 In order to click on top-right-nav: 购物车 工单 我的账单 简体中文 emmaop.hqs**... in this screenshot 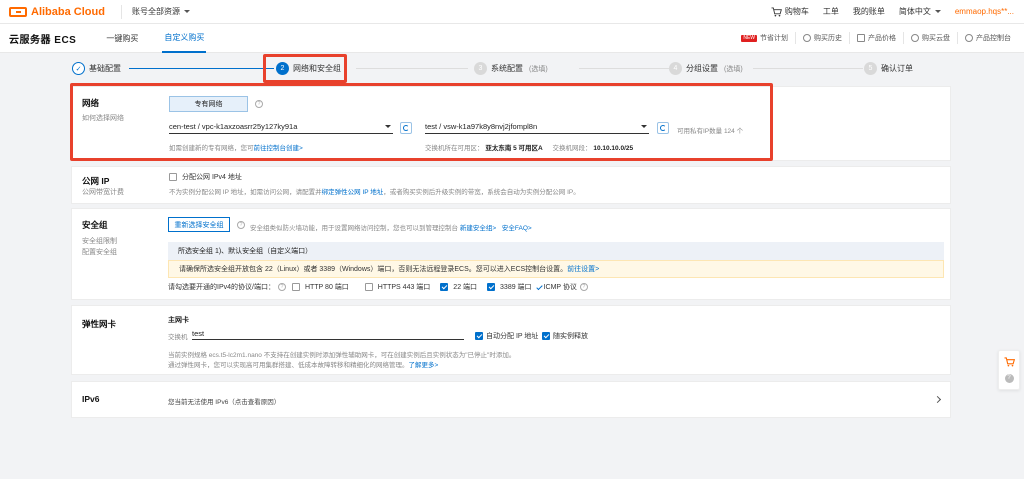, I will do `click(885, 11)`.